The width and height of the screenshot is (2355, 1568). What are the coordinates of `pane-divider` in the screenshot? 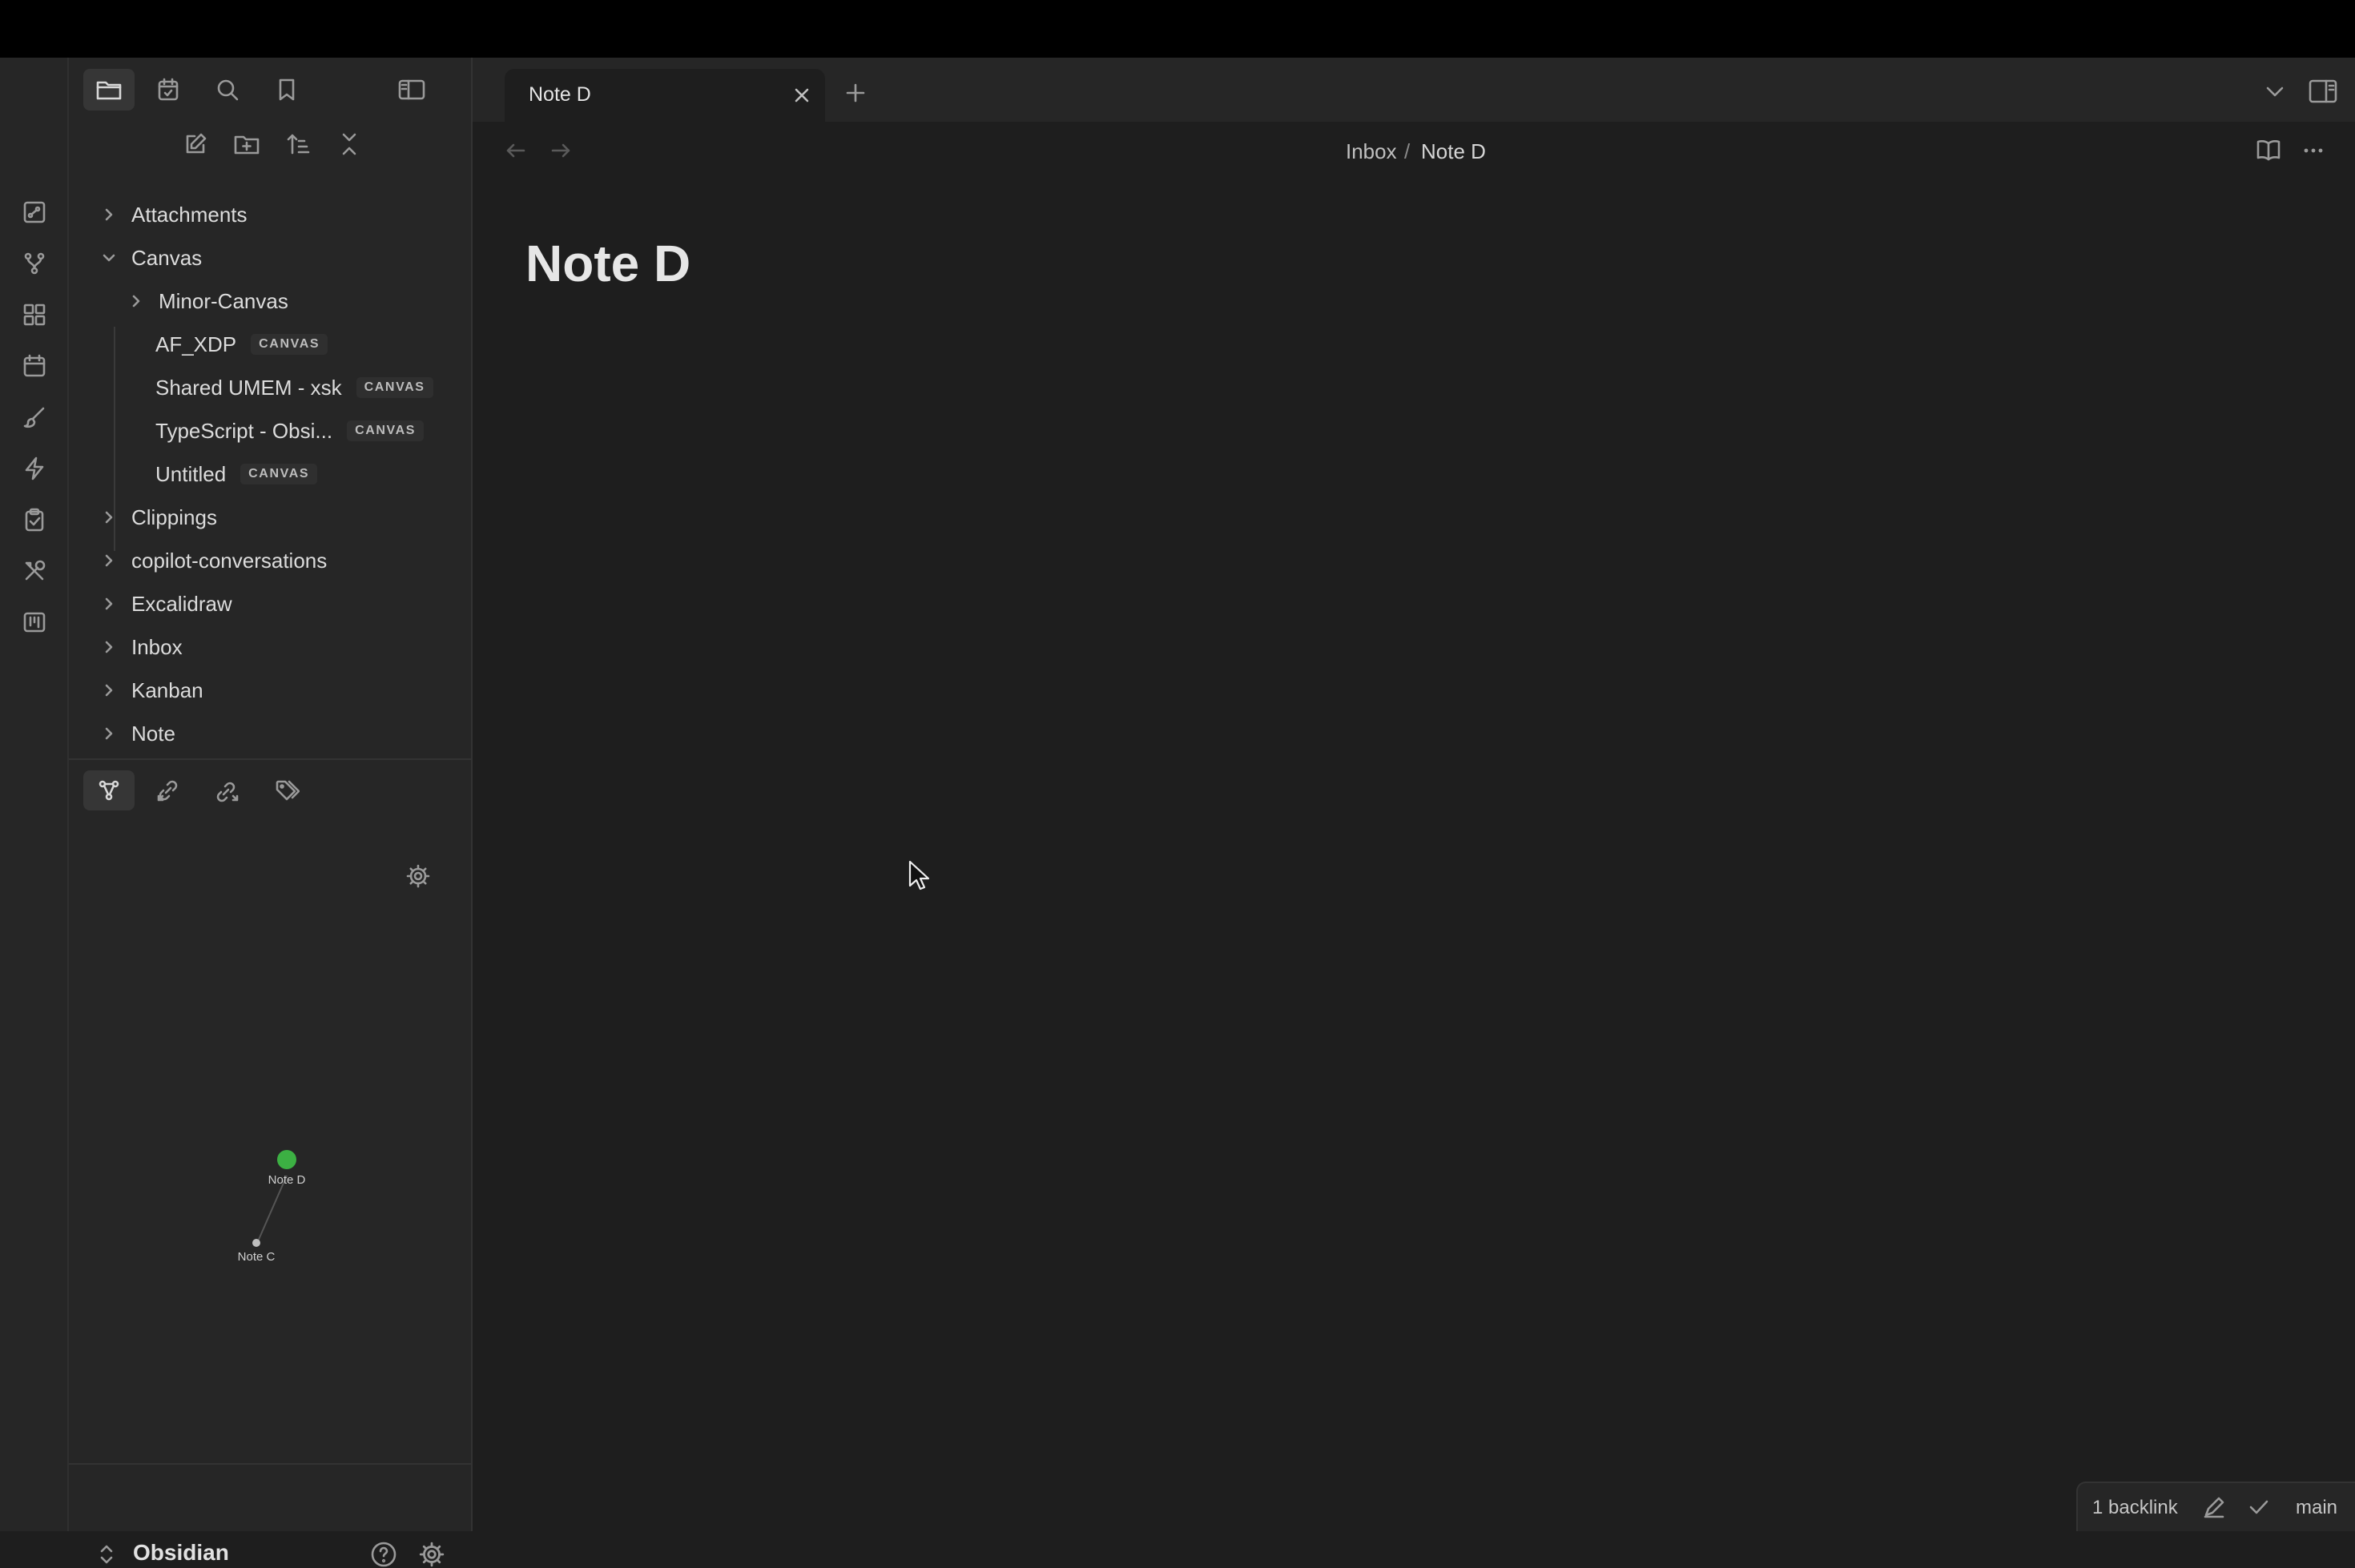 It's located at (270, 759).